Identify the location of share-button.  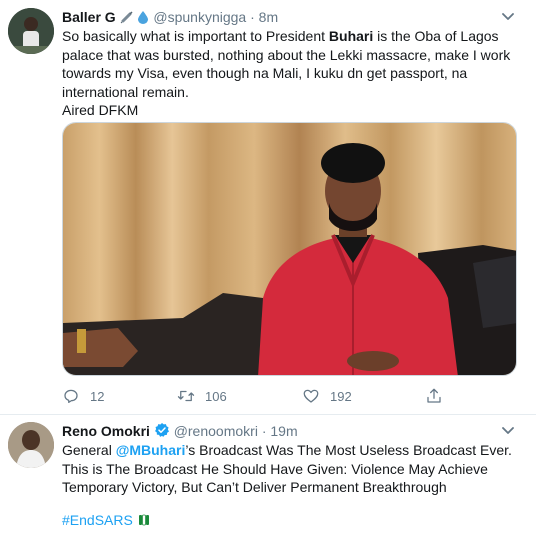
(434, 396).